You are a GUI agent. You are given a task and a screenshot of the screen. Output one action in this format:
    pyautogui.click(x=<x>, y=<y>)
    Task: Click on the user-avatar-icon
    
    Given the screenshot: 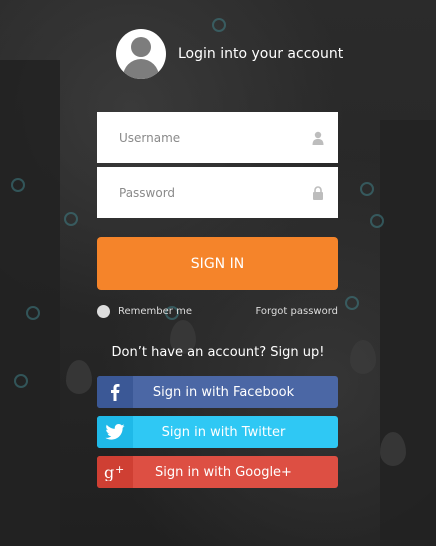 What is the action you would take?
    pyautogui.click(x=141, y=53)
    